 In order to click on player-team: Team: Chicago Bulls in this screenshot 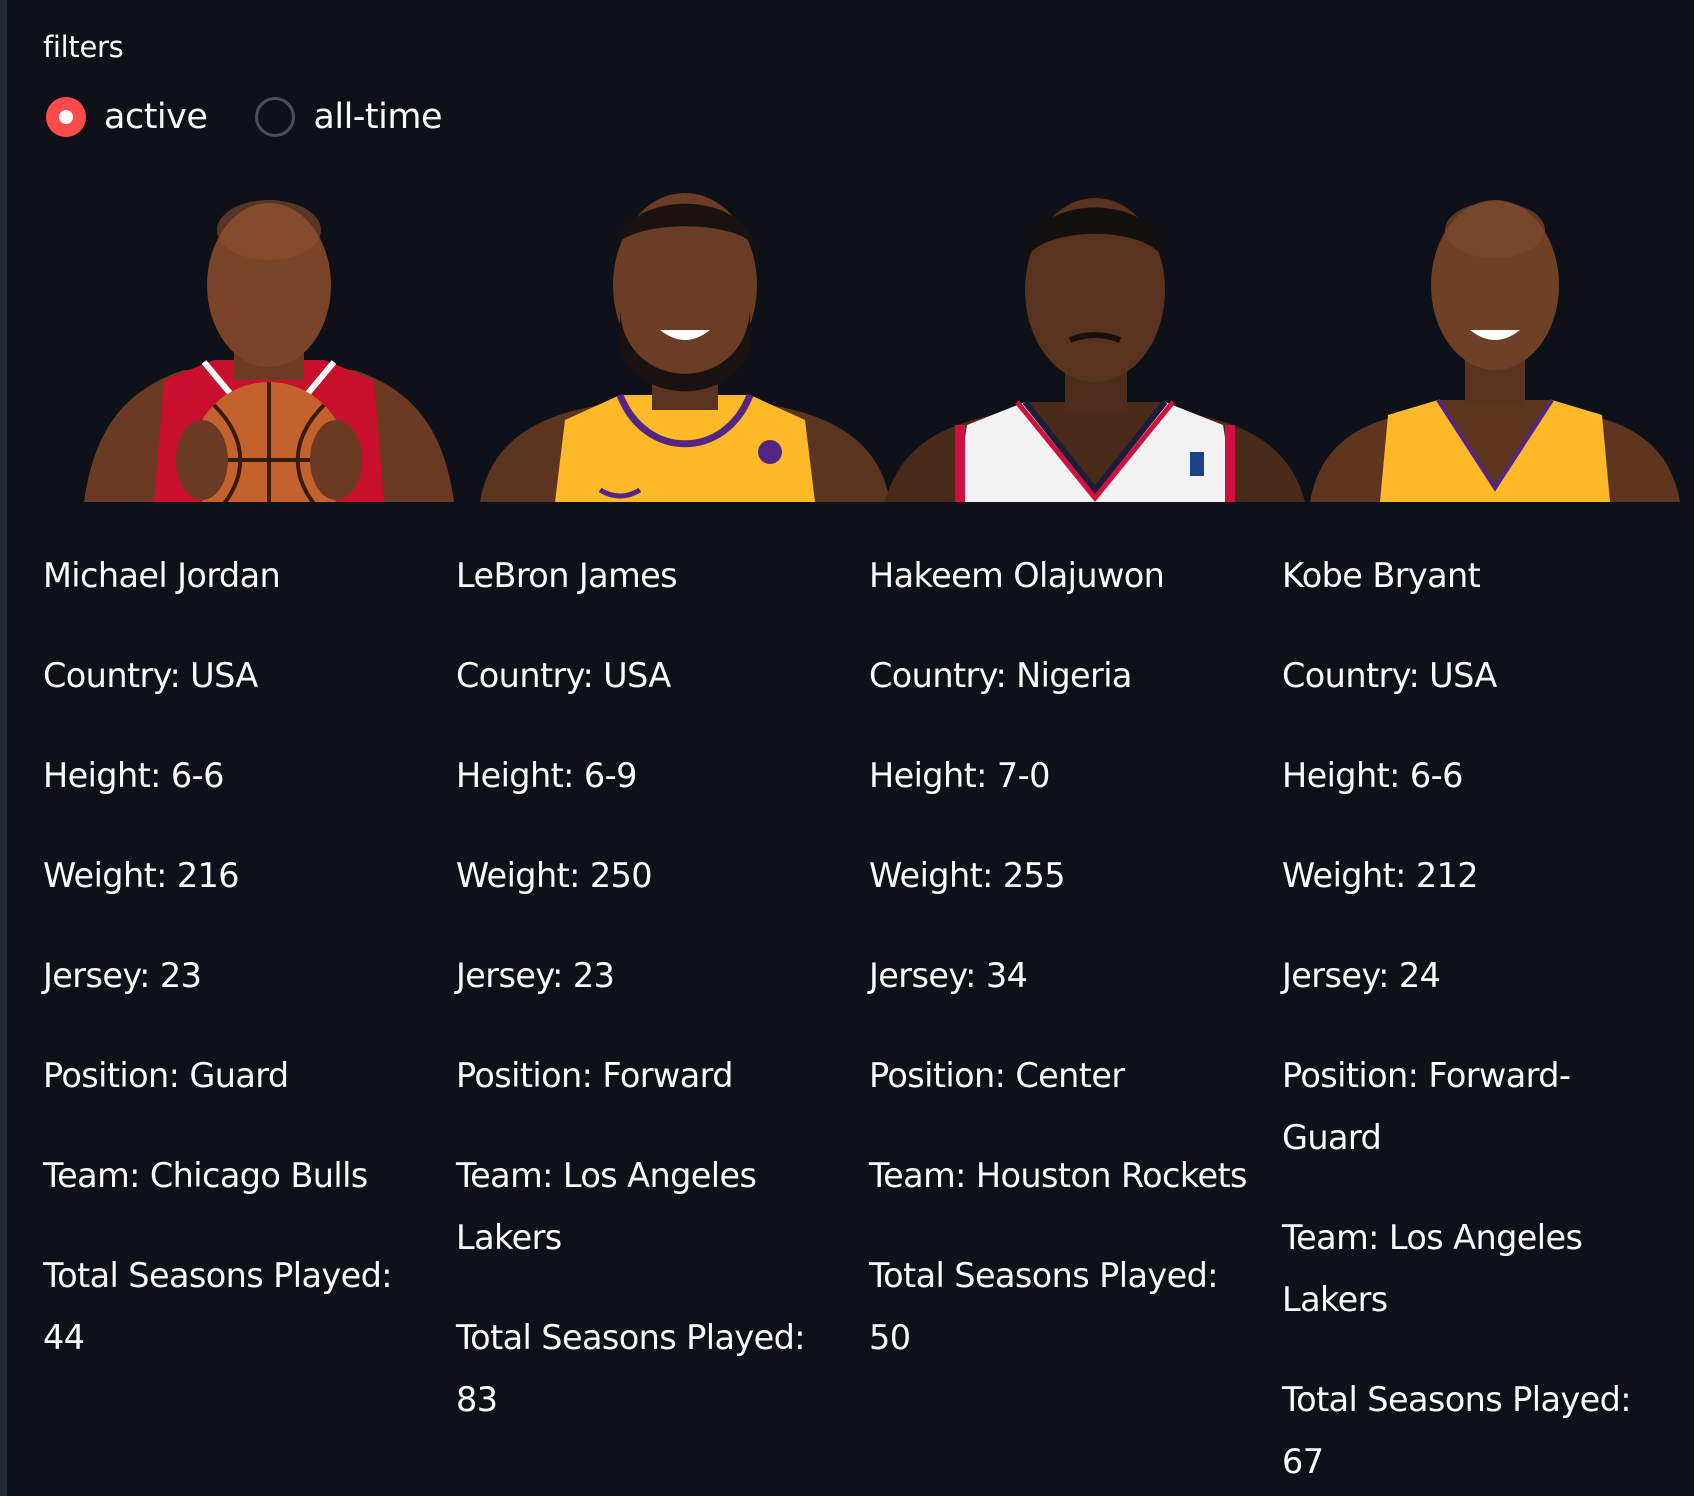, I will do `click(205, 1175)`.